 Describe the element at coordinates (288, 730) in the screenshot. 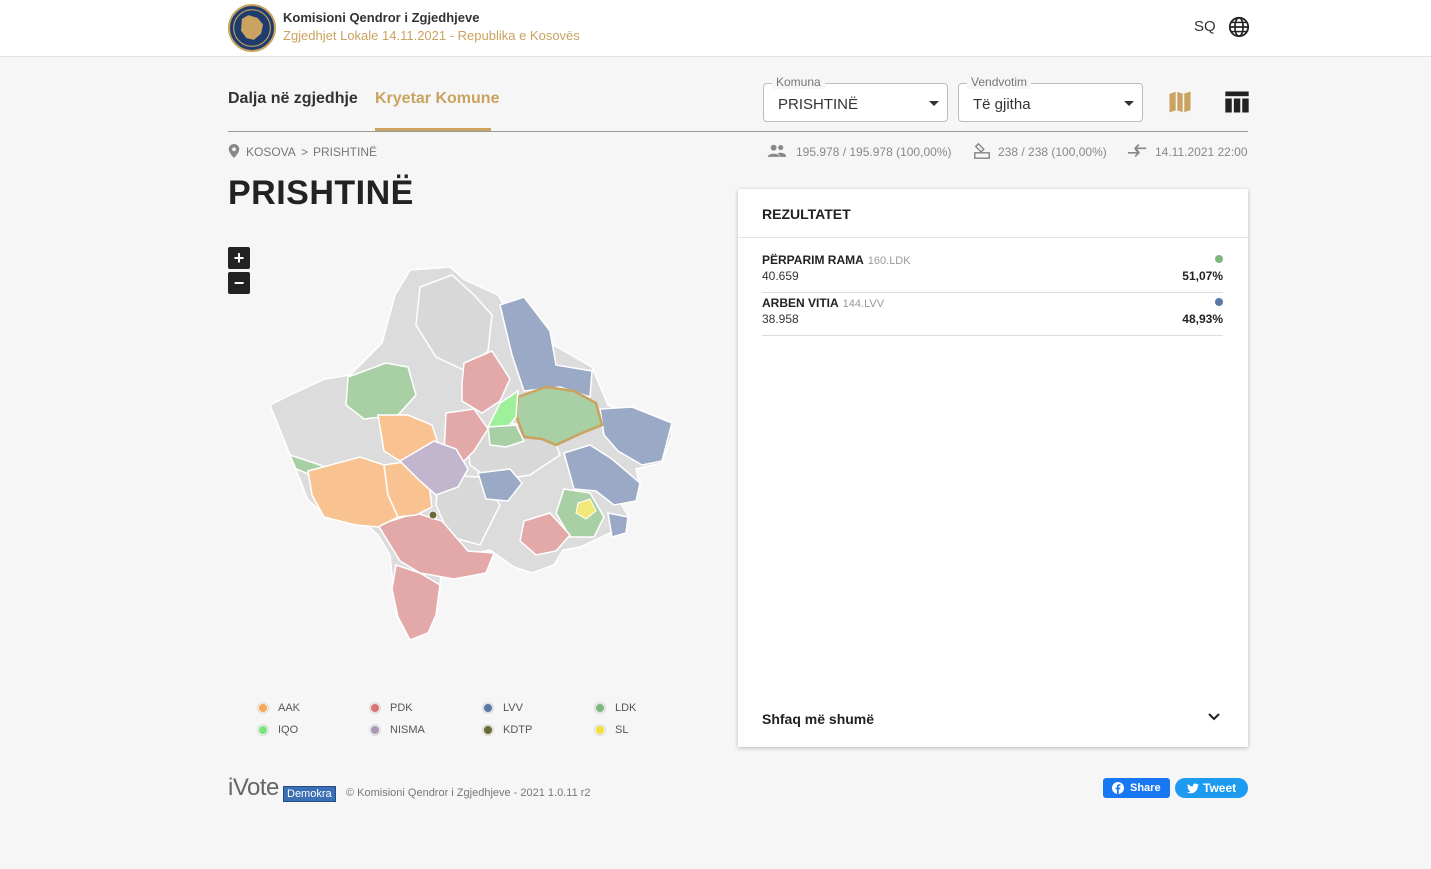

I see `legend-label-iqo: IQO` at that location.